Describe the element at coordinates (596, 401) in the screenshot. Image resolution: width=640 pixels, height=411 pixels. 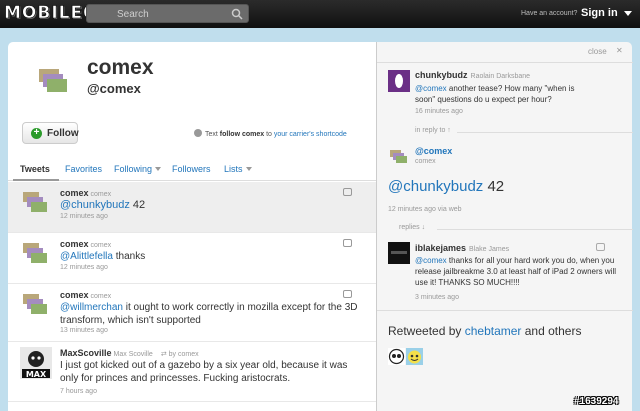
I see `watermark: #1639294` at that location.